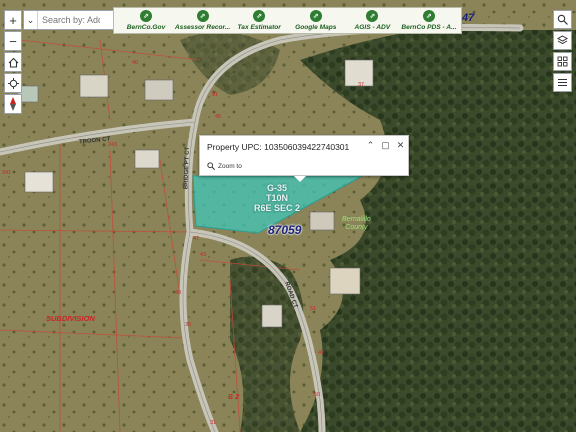  What do you see at coordinates (218, 117) in the screenshot?
I see `lot-number: 45` at bounding box center [218, 117].